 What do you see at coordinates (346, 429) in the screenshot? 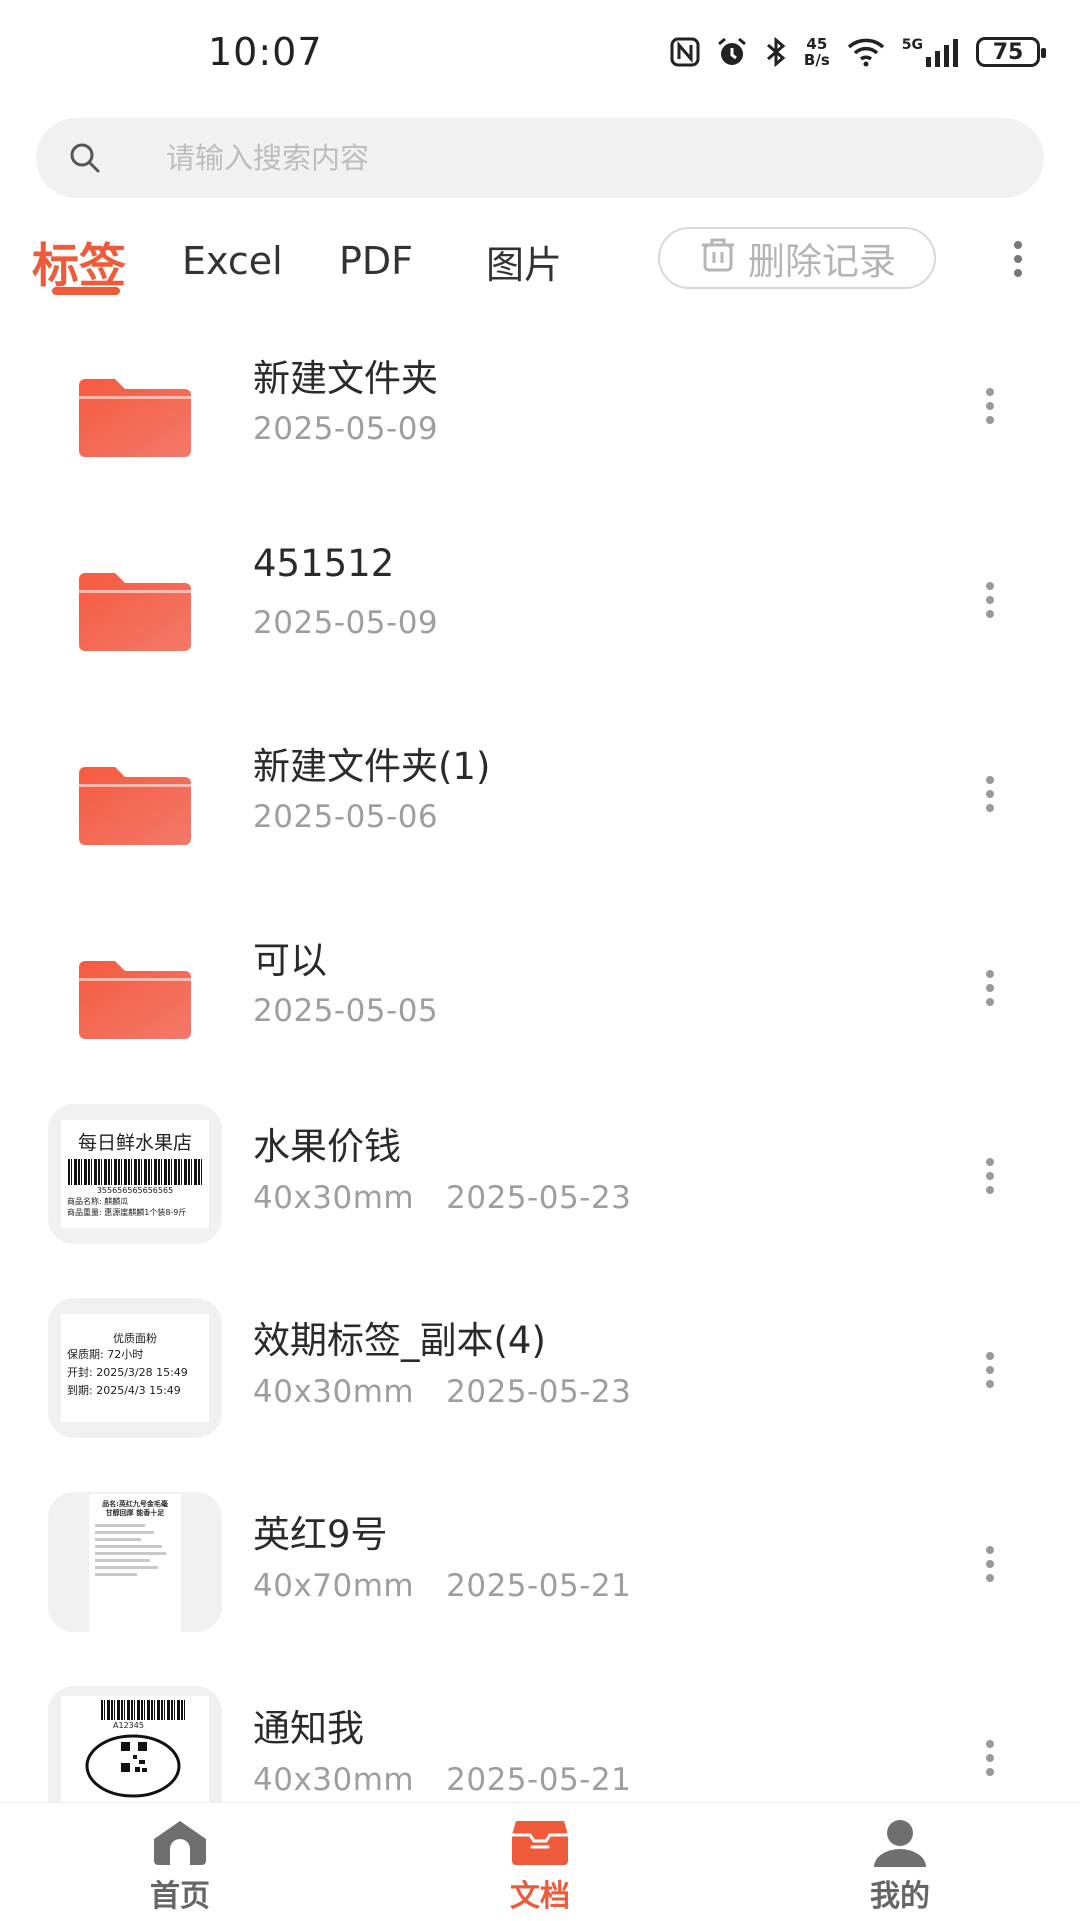
I see `item-date: 2025-05-09` at bounding box center [346, 429].